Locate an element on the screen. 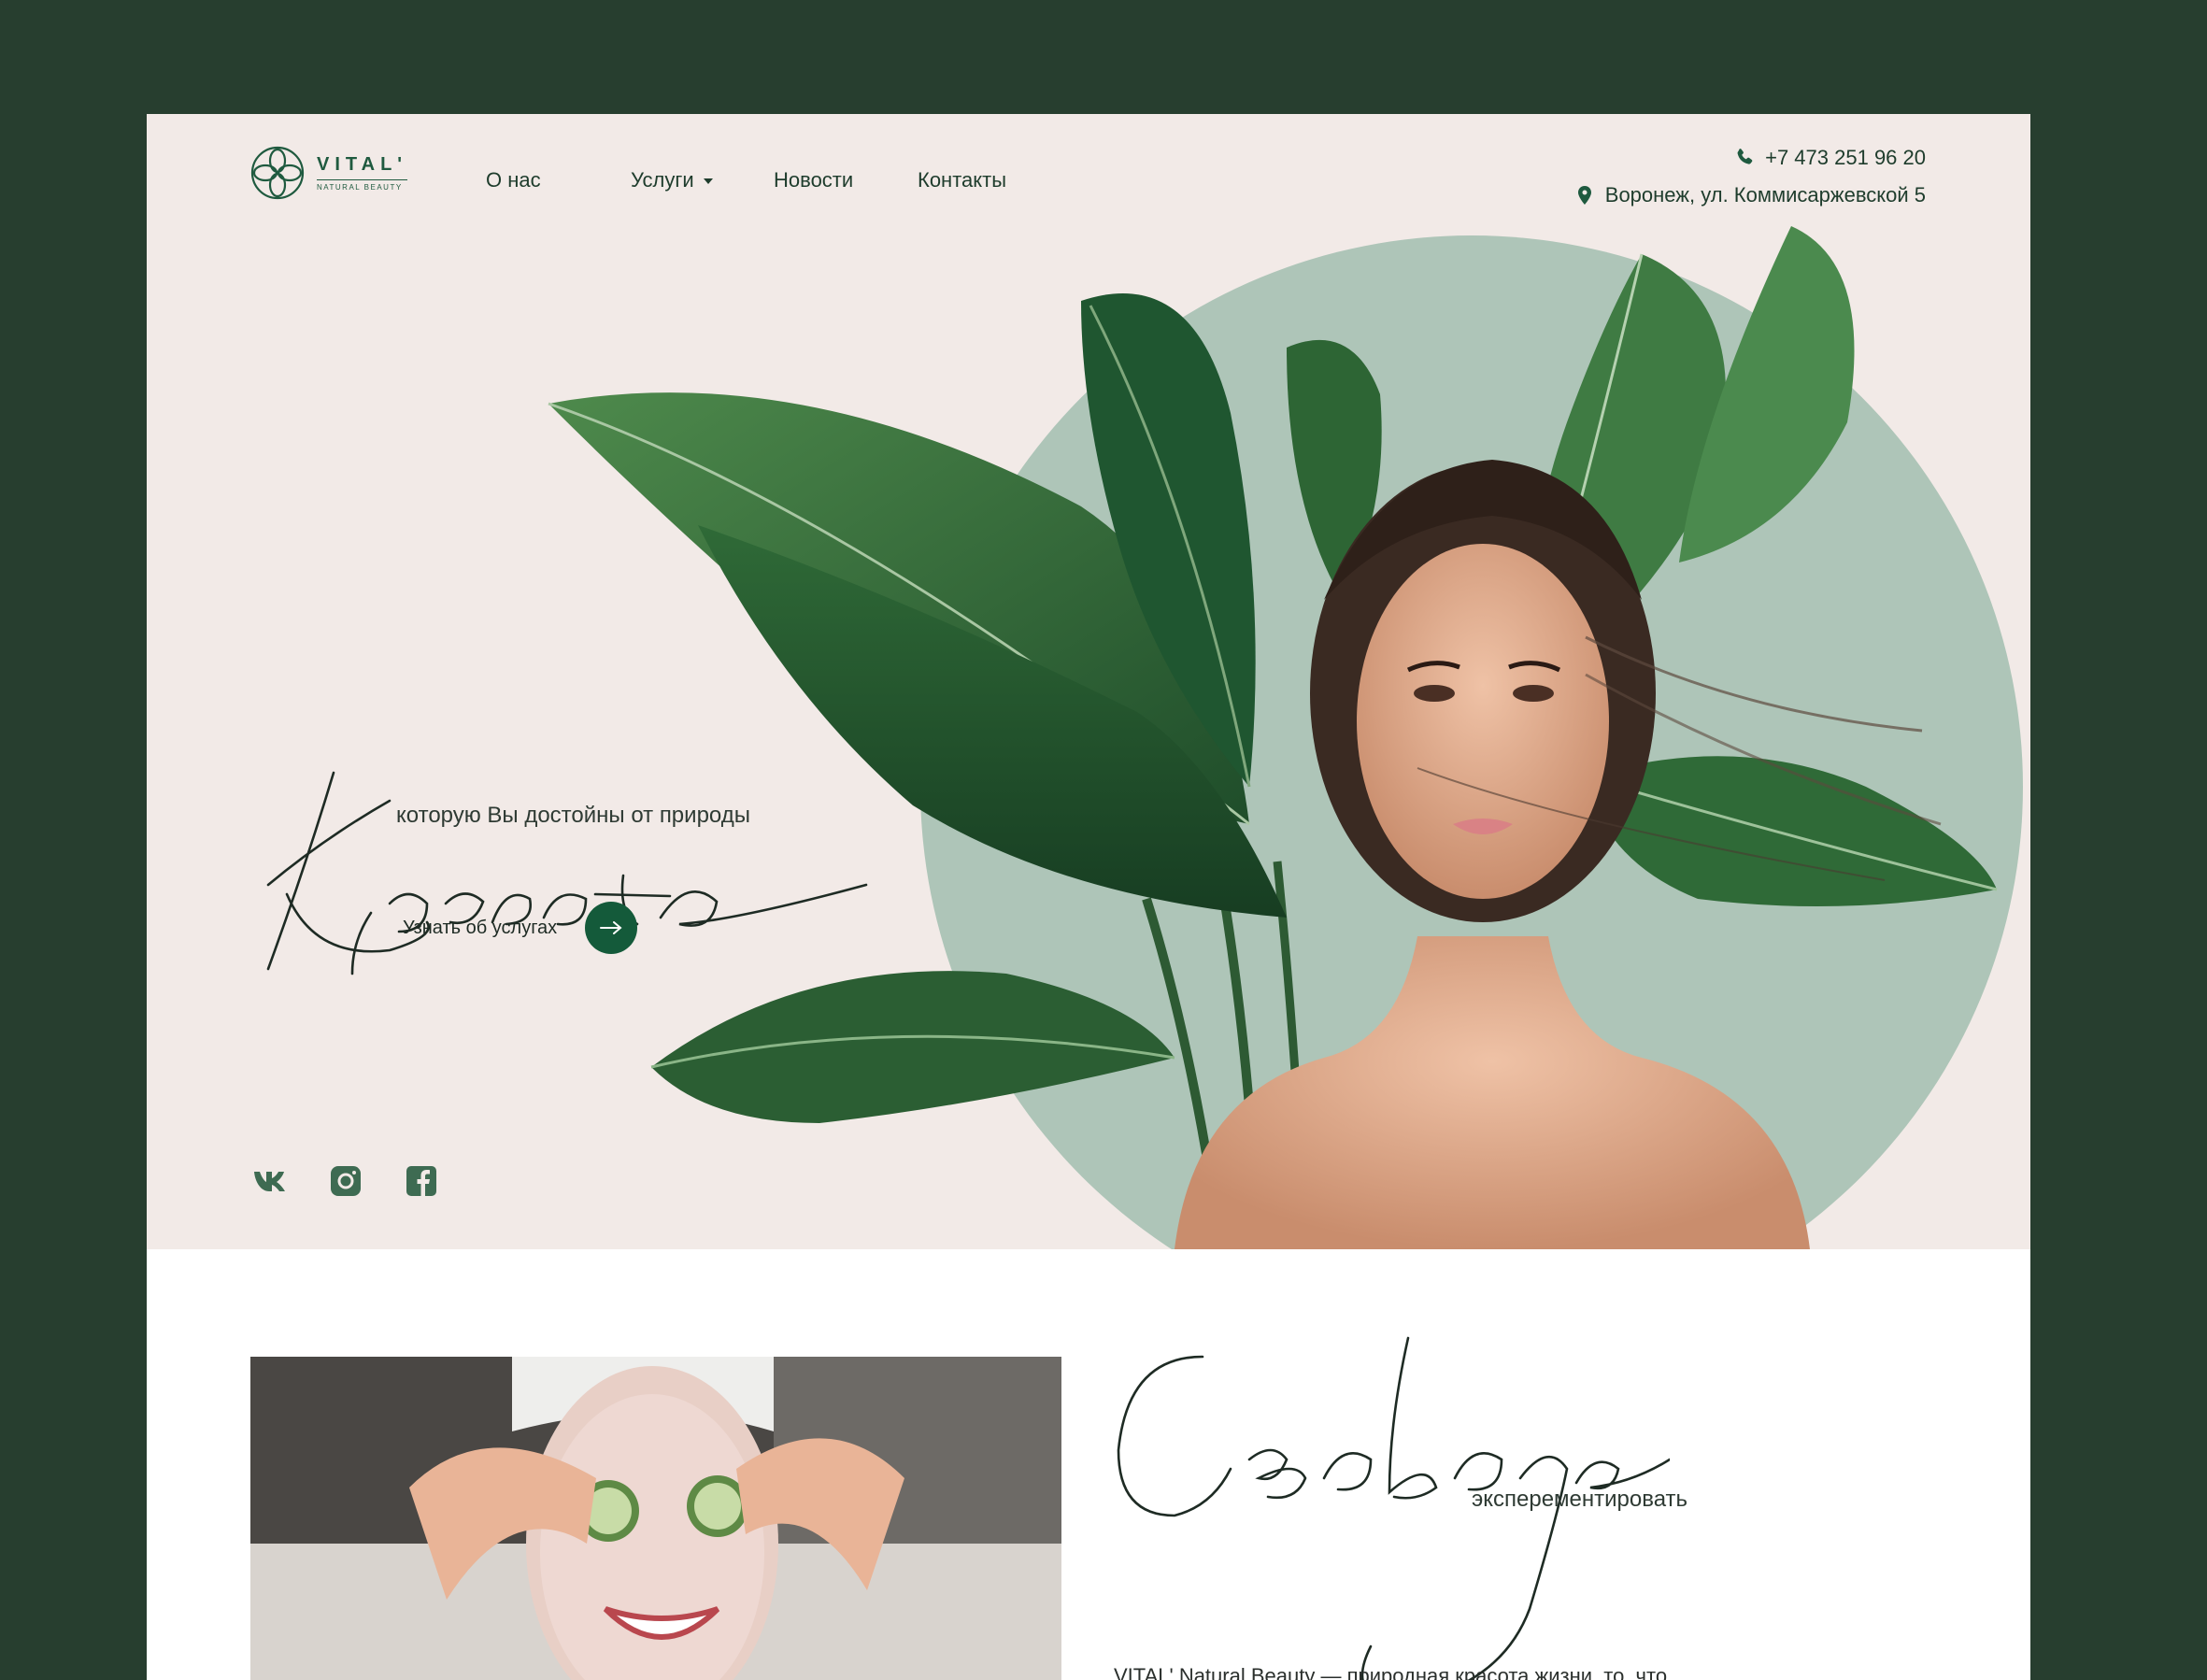 This screenshot has width=2207, height=1680. social-links is located at coordinates (345, 1181).